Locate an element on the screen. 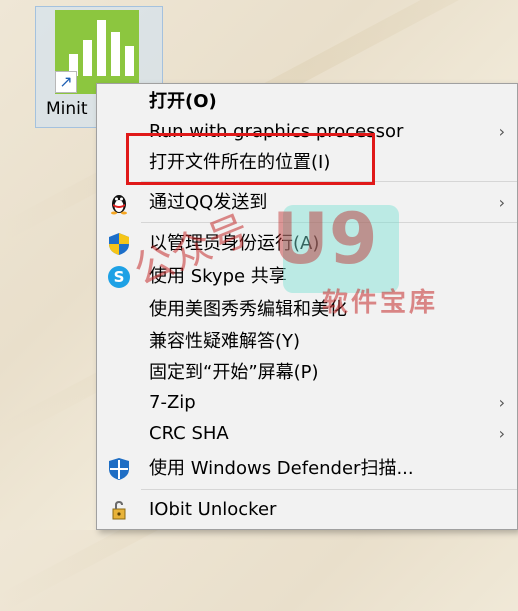  menu-item-meitu-edit: 使用美图秀秀编辑和美化 is located at coordinates (307, 310).